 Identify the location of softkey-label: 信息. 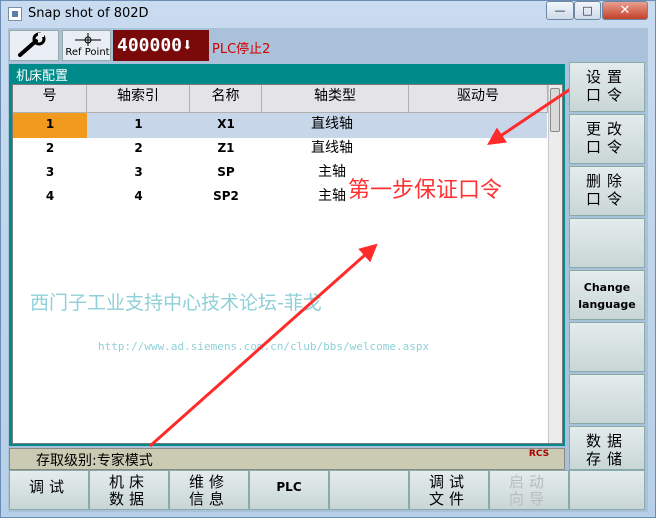
(208, 499).